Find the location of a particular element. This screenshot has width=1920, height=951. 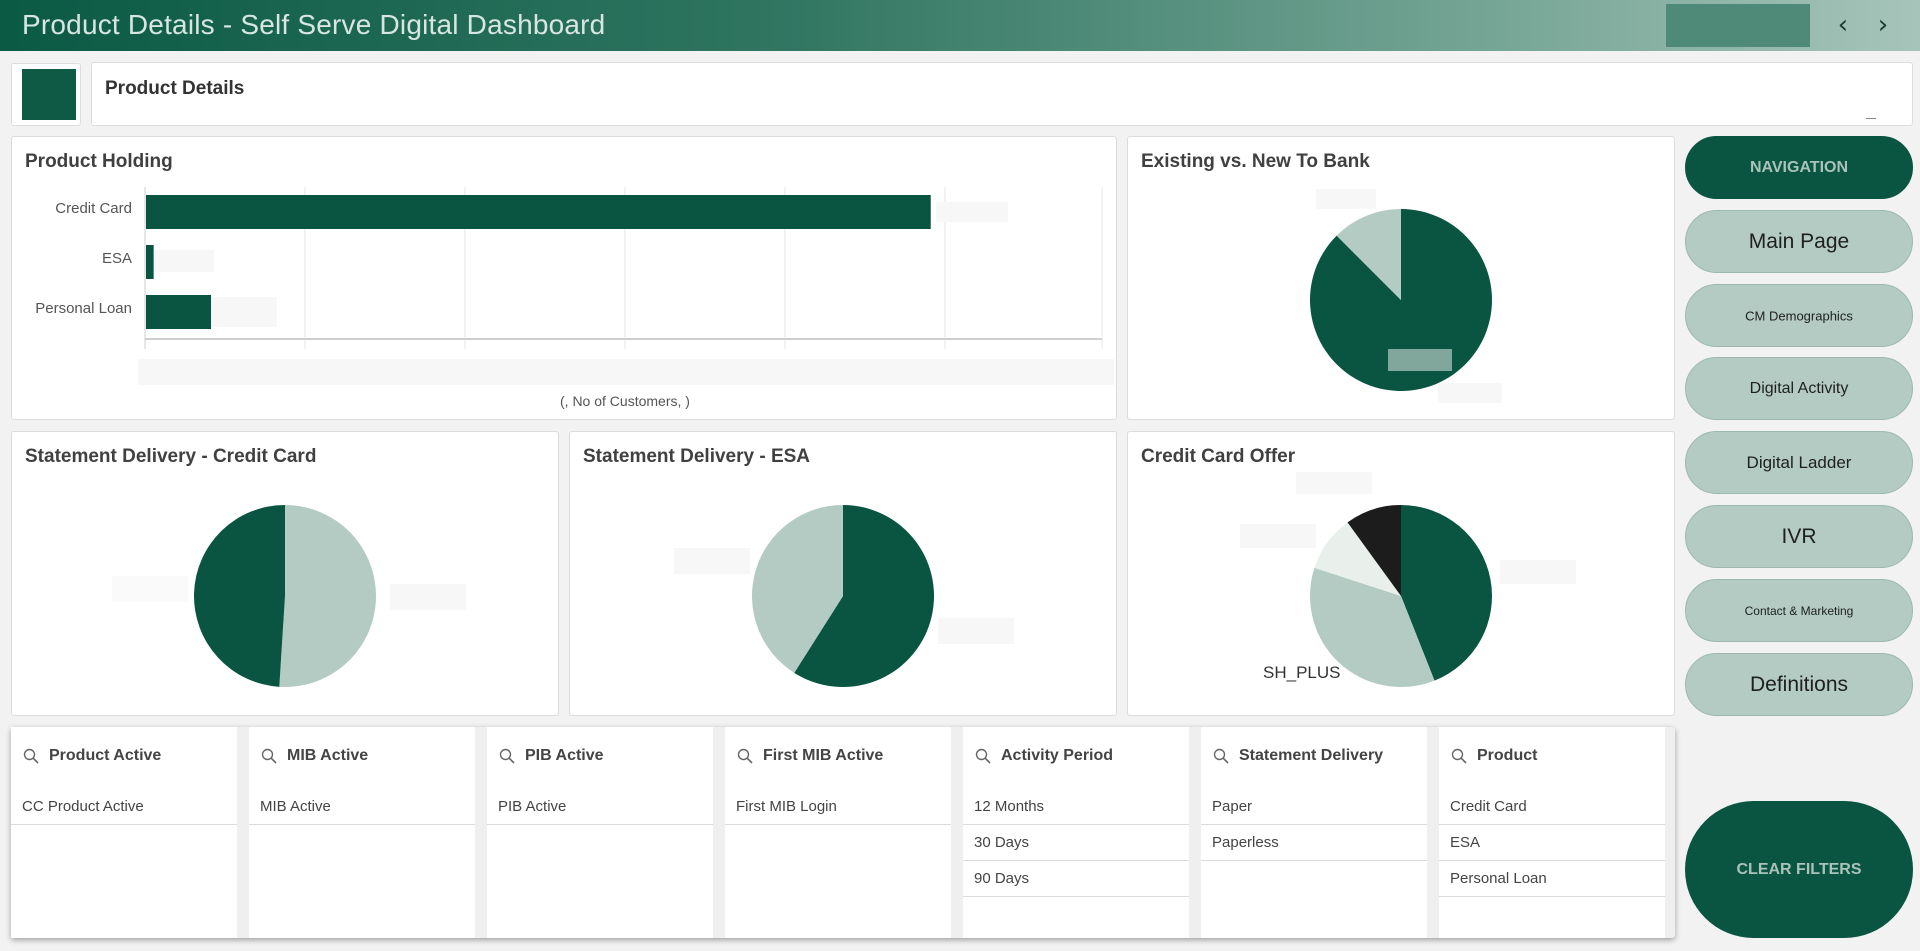

existing-vs-new-title: Existing vs. New To Bank is located at coordinates (1255, 161).